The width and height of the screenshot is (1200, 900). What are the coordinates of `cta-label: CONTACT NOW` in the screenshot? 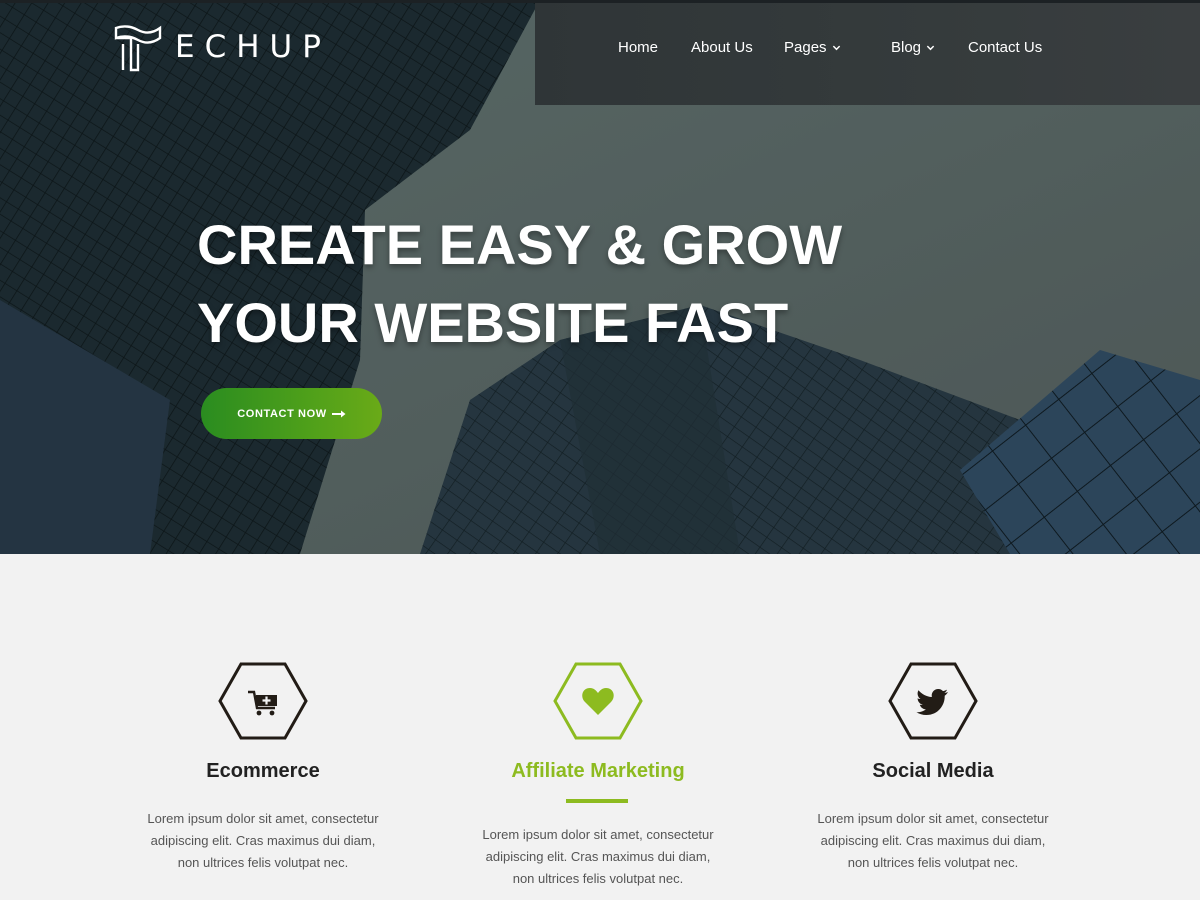 It's located at (282, 413).